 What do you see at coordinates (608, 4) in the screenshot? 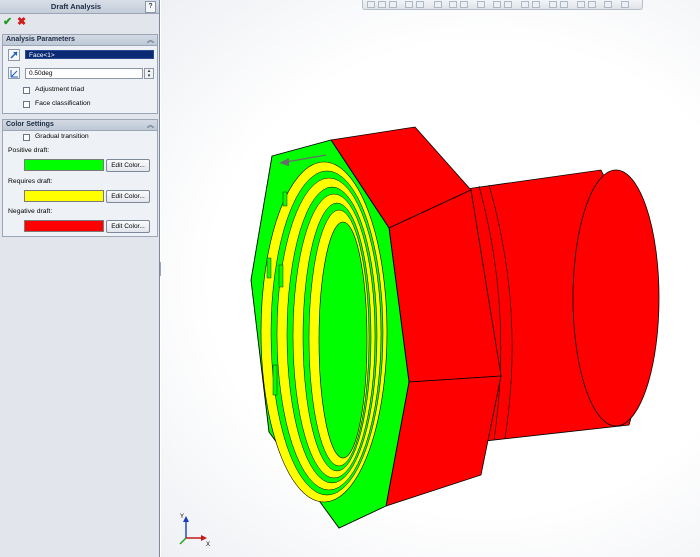
I see `render-tools-icon` at bounding box center [608, 4].